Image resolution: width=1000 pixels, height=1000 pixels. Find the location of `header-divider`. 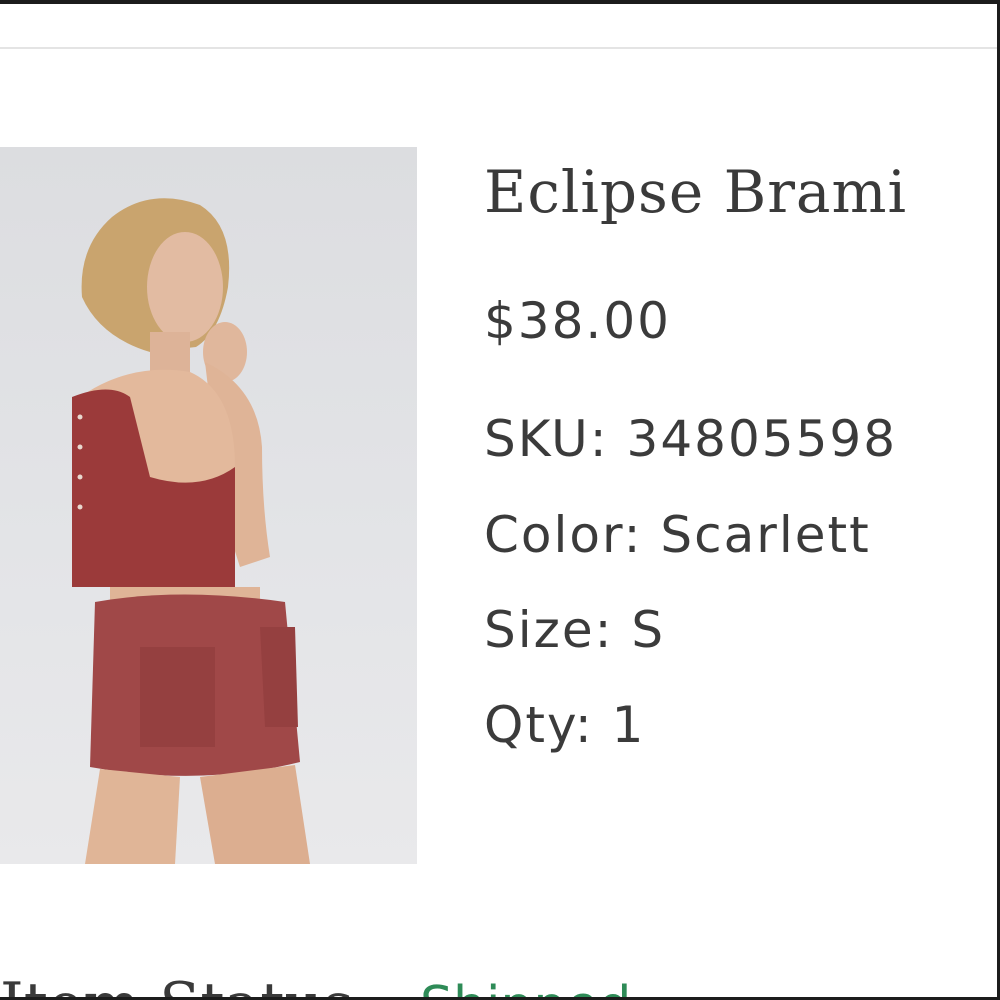

header-divider is located at coordinates (500, 48).